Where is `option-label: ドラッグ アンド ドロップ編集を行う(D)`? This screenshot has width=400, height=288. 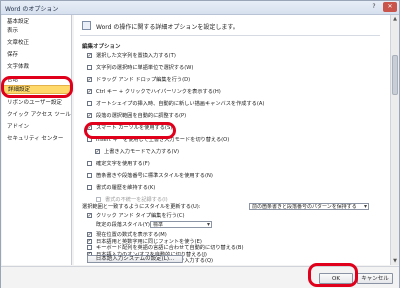 option-label: ドラッグ アンド ドロップ編集を行う(D) is located at coordinates (143, 80).